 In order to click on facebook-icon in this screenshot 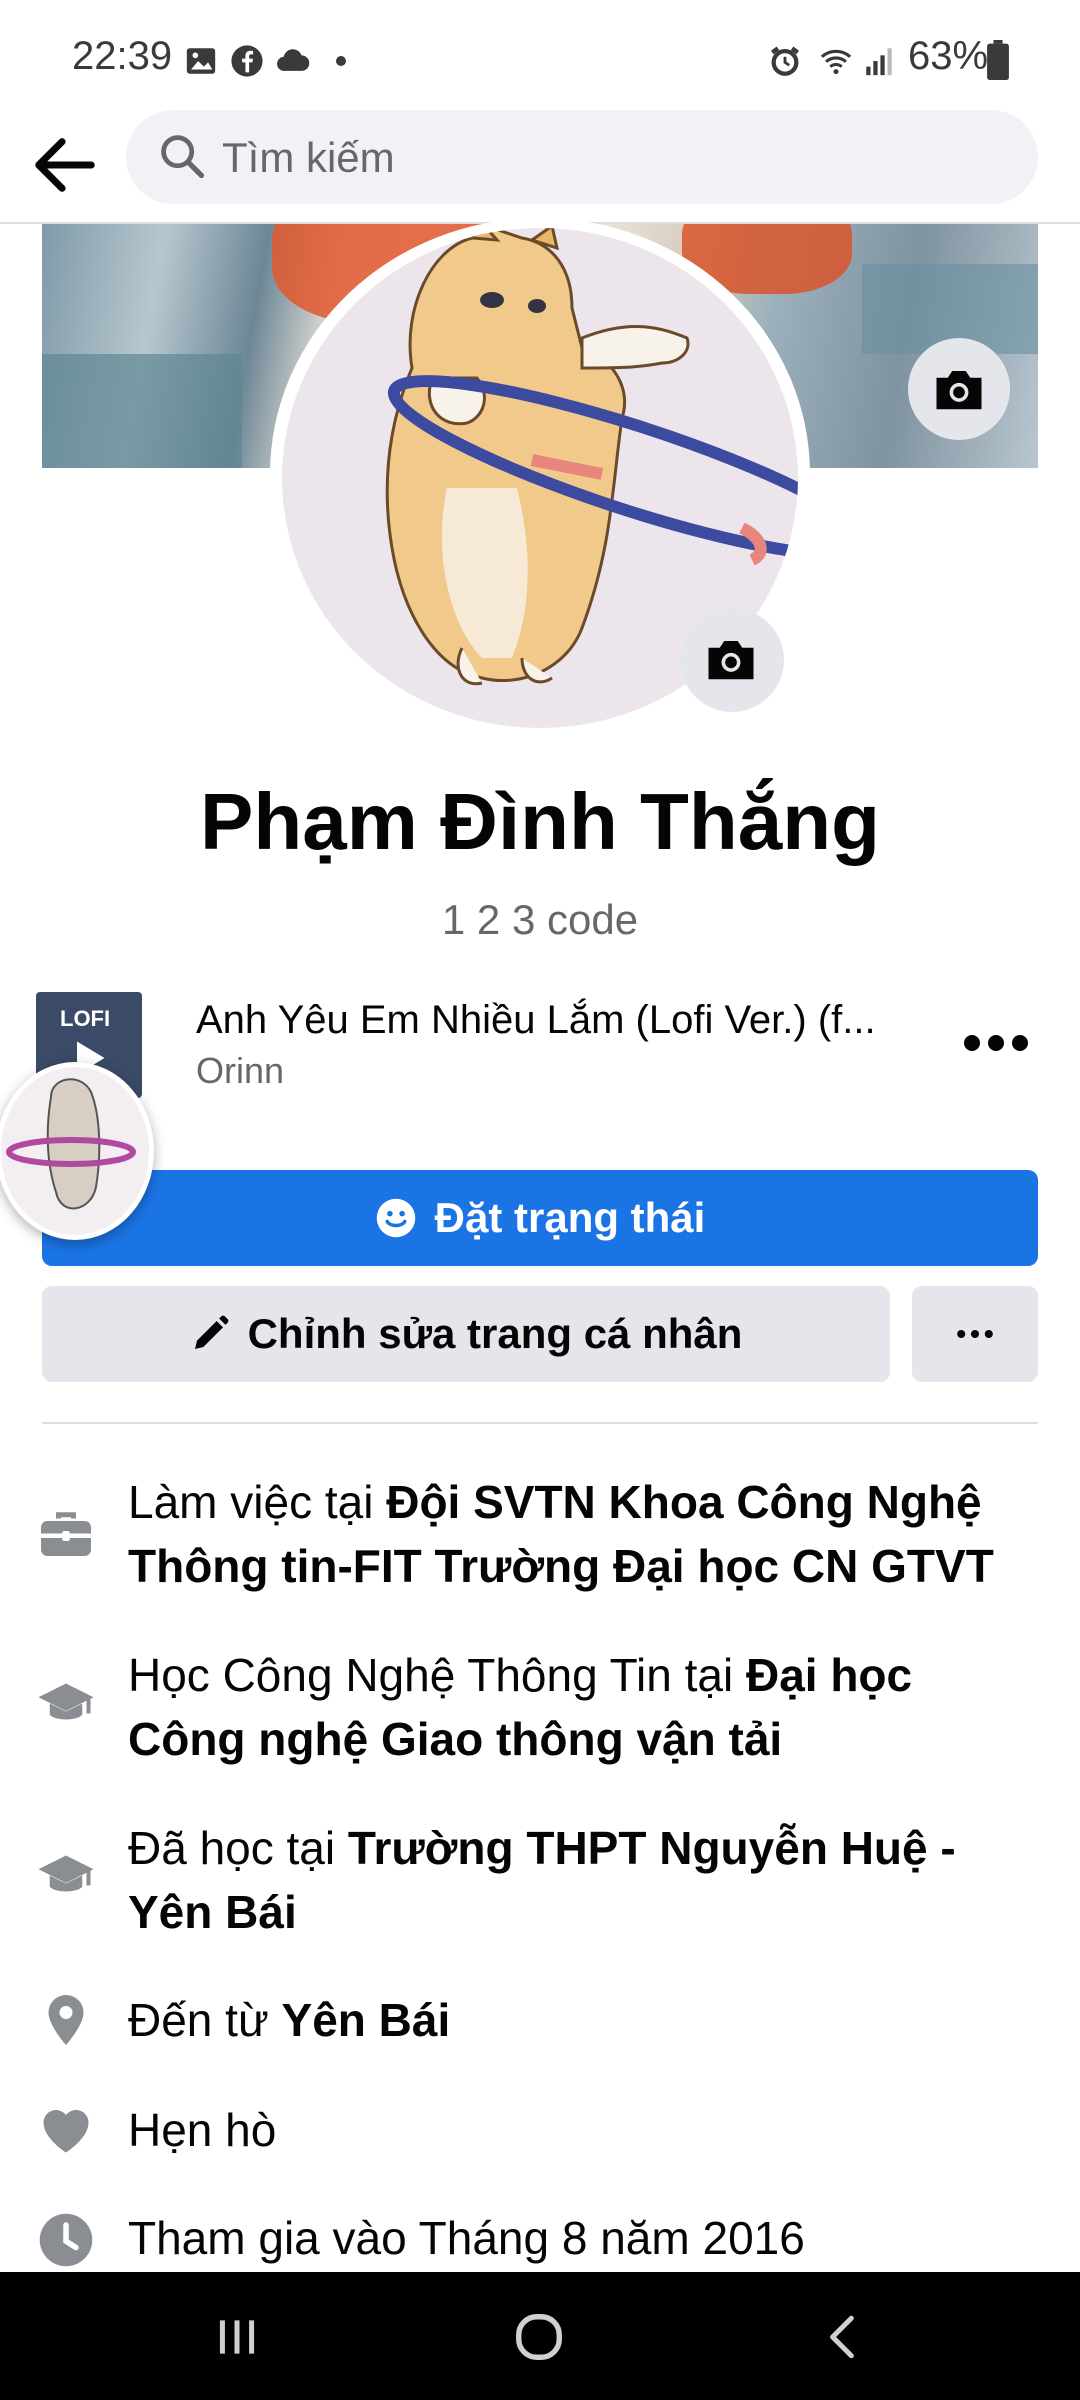, I will do `click(247, 61)`.